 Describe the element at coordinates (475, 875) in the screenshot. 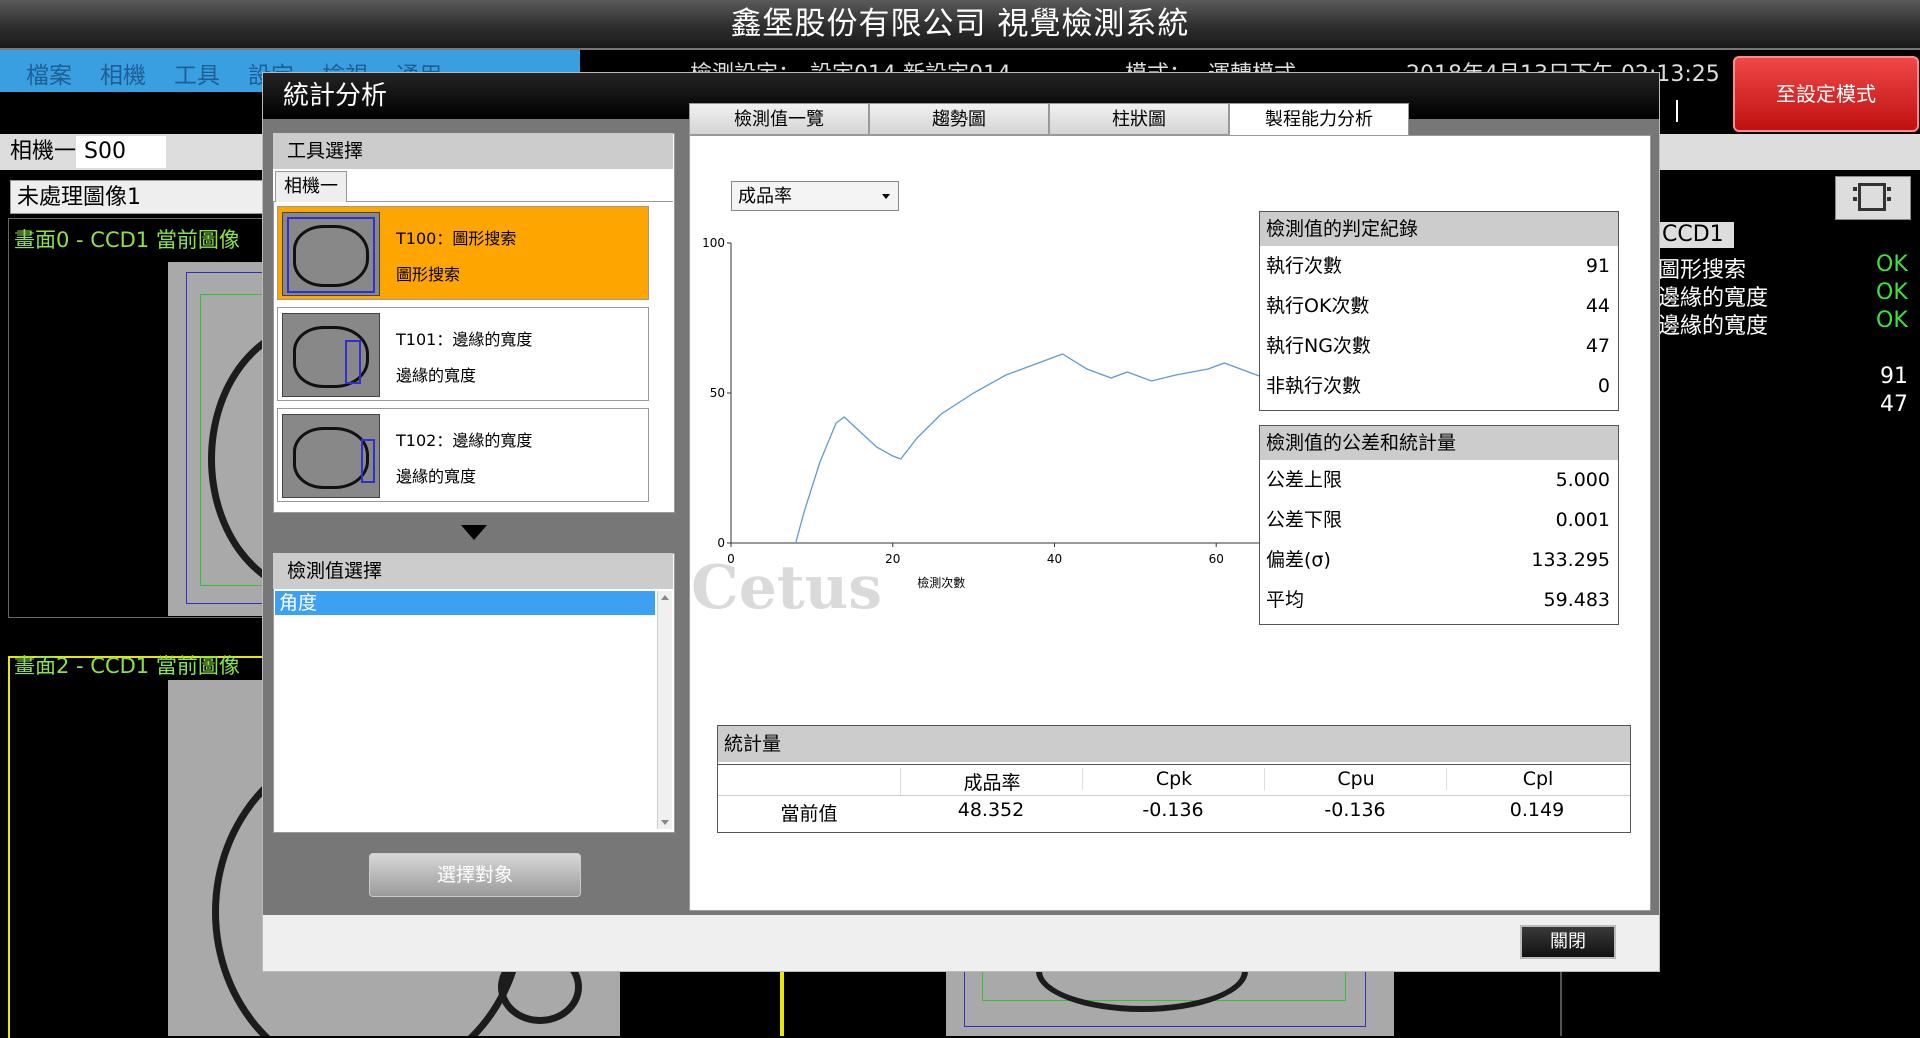

I see `select-target-button: 選擇對象` at that location.